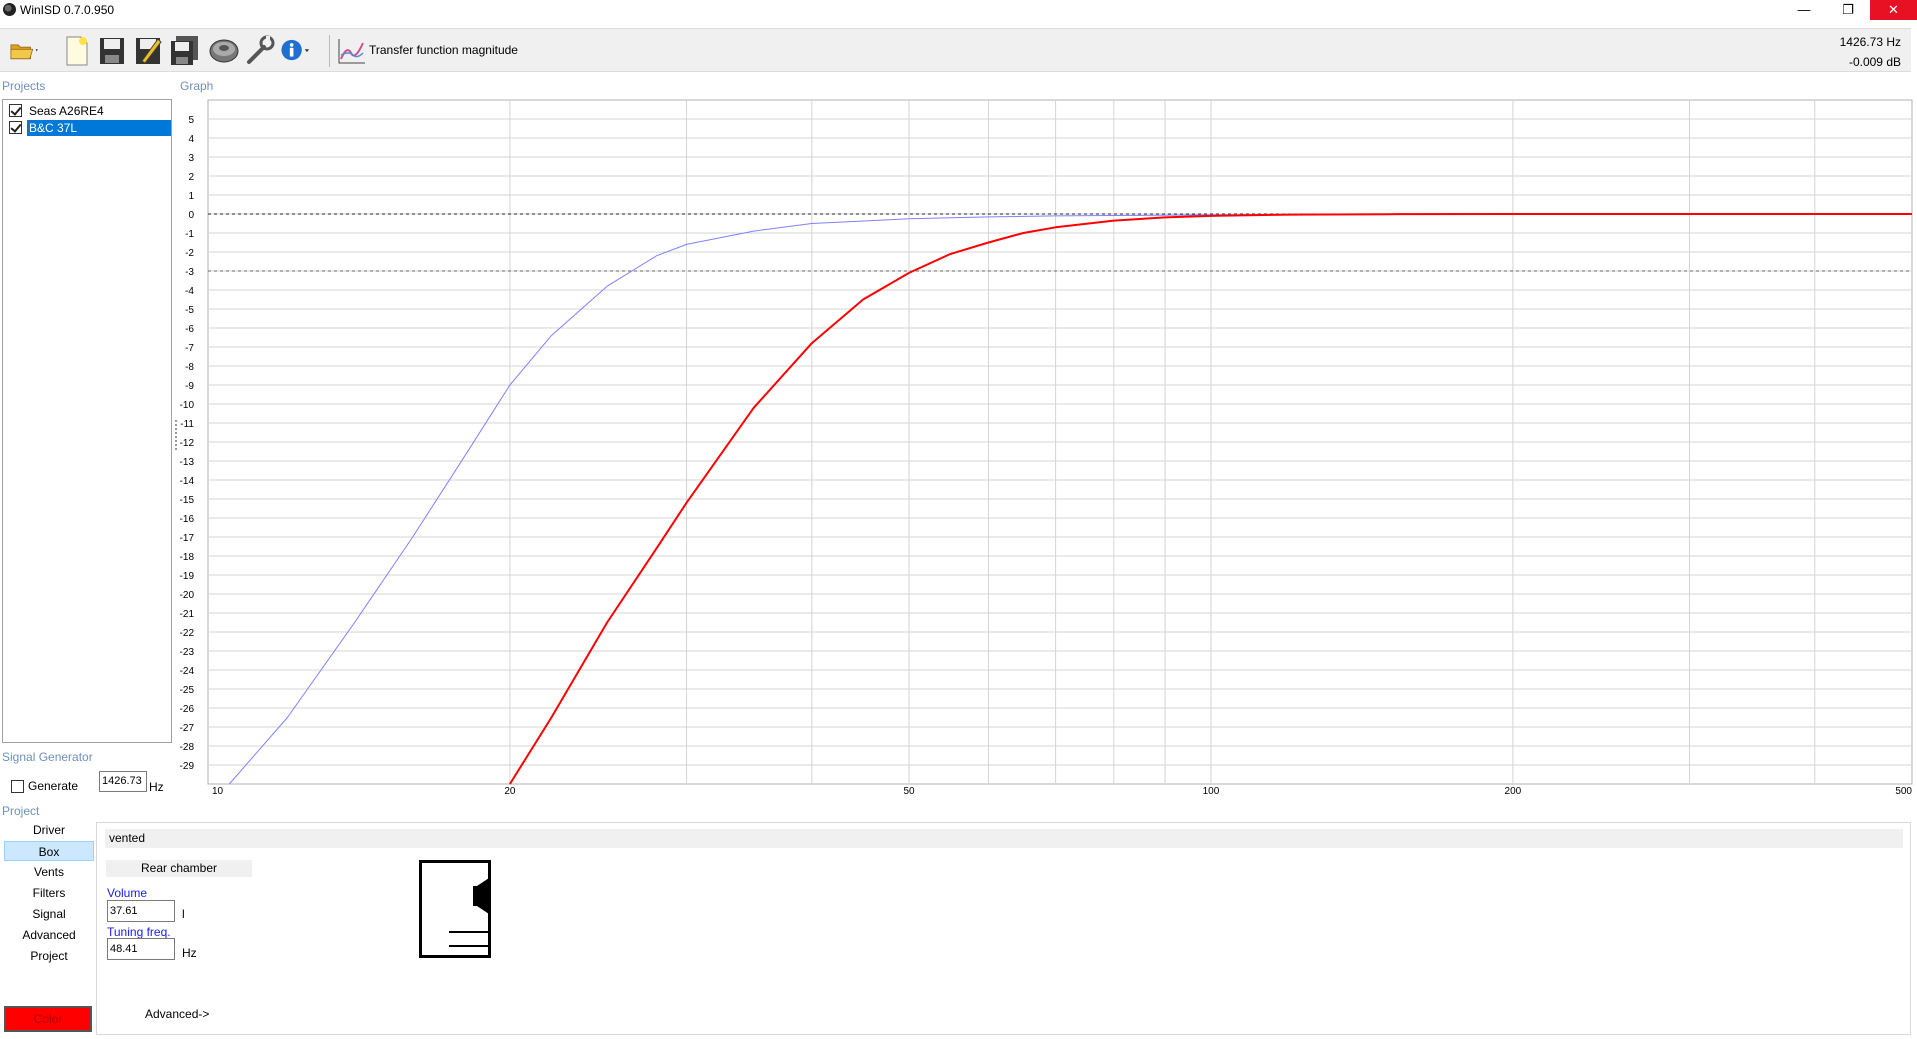  I want to click on nav-item-signal: Signal, so click(49, 914).